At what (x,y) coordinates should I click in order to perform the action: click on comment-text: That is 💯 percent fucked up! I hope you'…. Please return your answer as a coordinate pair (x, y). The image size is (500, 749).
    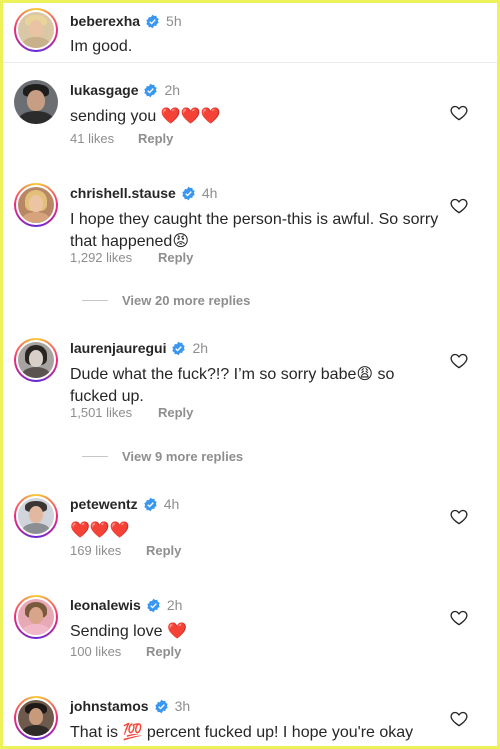
    Looking at the image, I should click on (242, 736).